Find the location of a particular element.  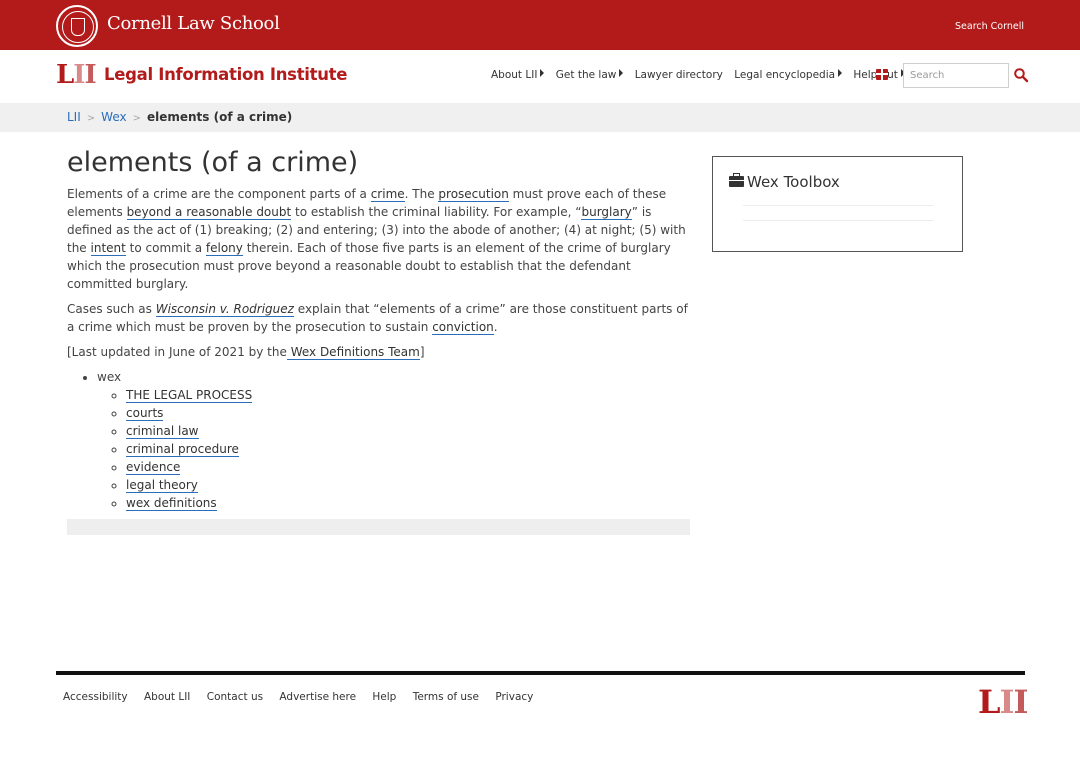

list-item: wex definitions is located at coordinates (408, 503).